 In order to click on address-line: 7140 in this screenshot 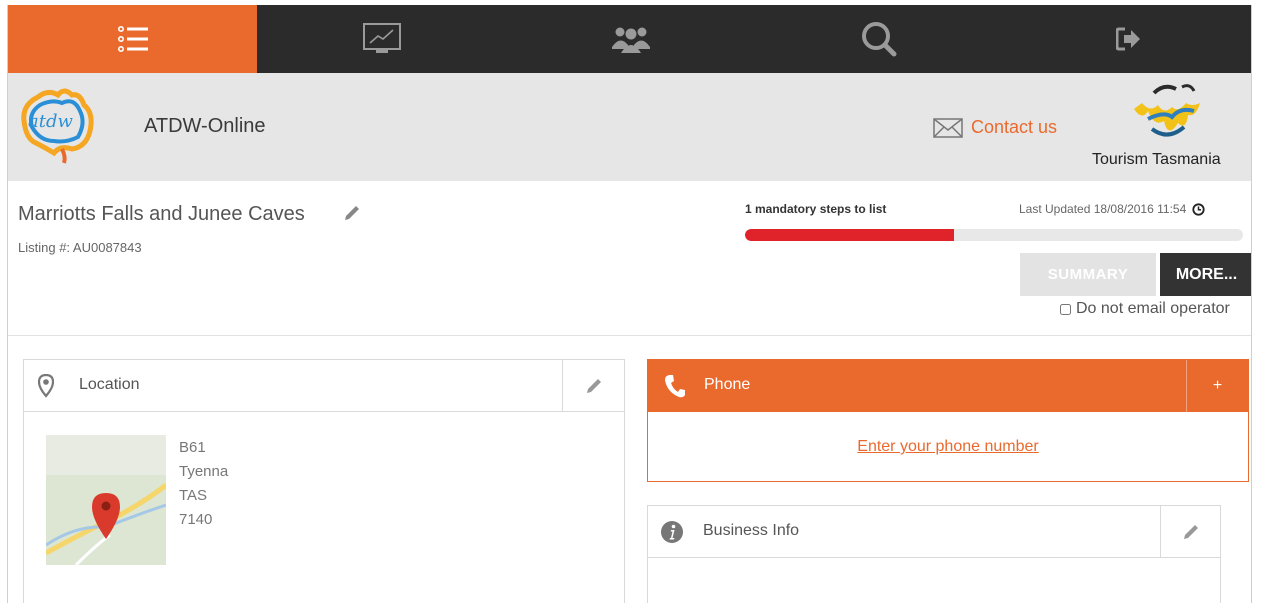, I will do `click(196, 519)`.